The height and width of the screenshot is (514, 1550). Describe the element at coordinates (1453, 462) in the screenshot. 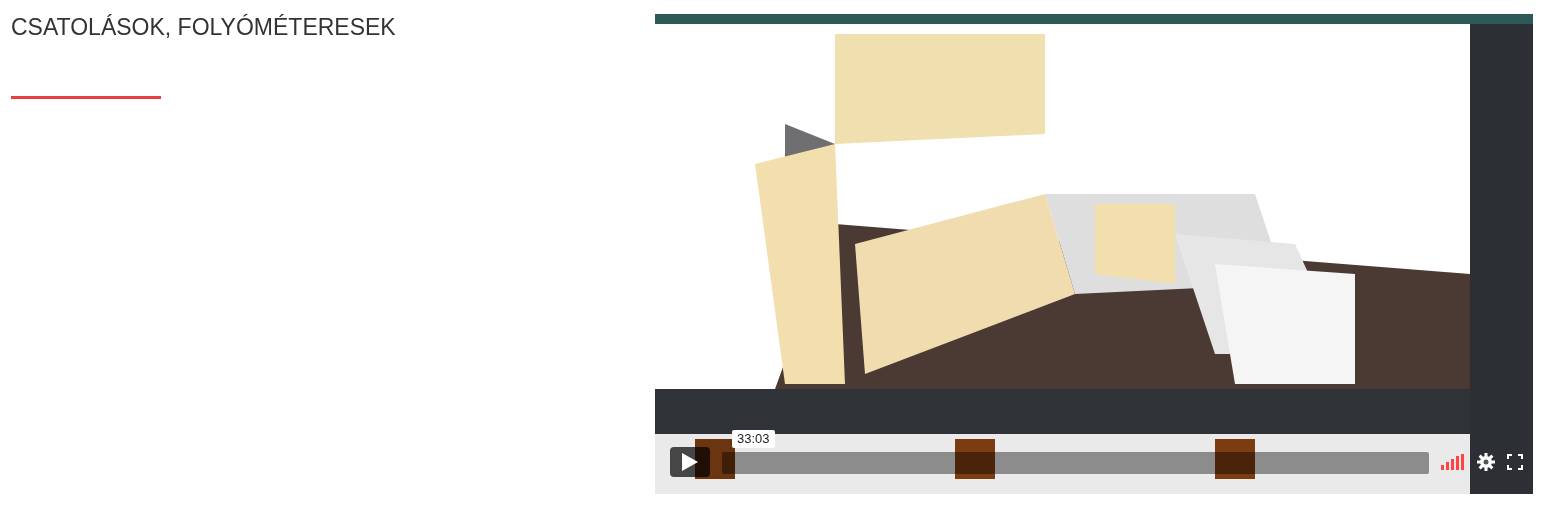

I see `volume-icon` at that location.